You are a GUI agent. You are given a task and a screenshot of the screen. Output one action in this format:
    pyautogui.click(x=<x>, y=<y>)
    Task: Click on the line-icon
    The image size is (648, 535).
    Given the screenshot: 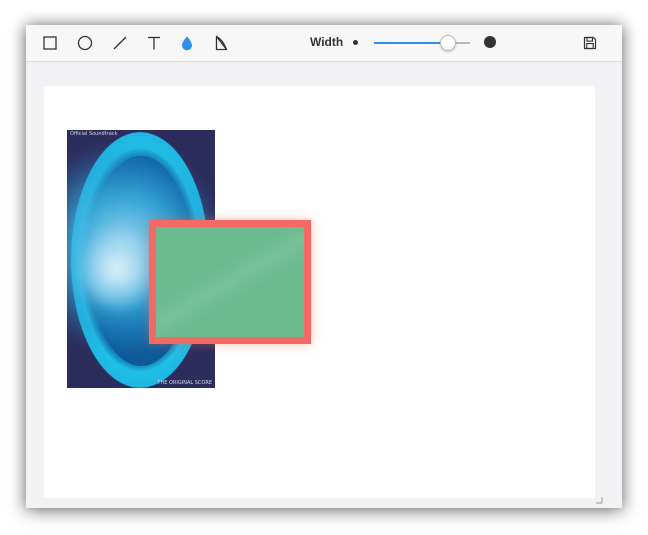 What is the action you would take?
    pyautogui.click(x=120, y=43)
    